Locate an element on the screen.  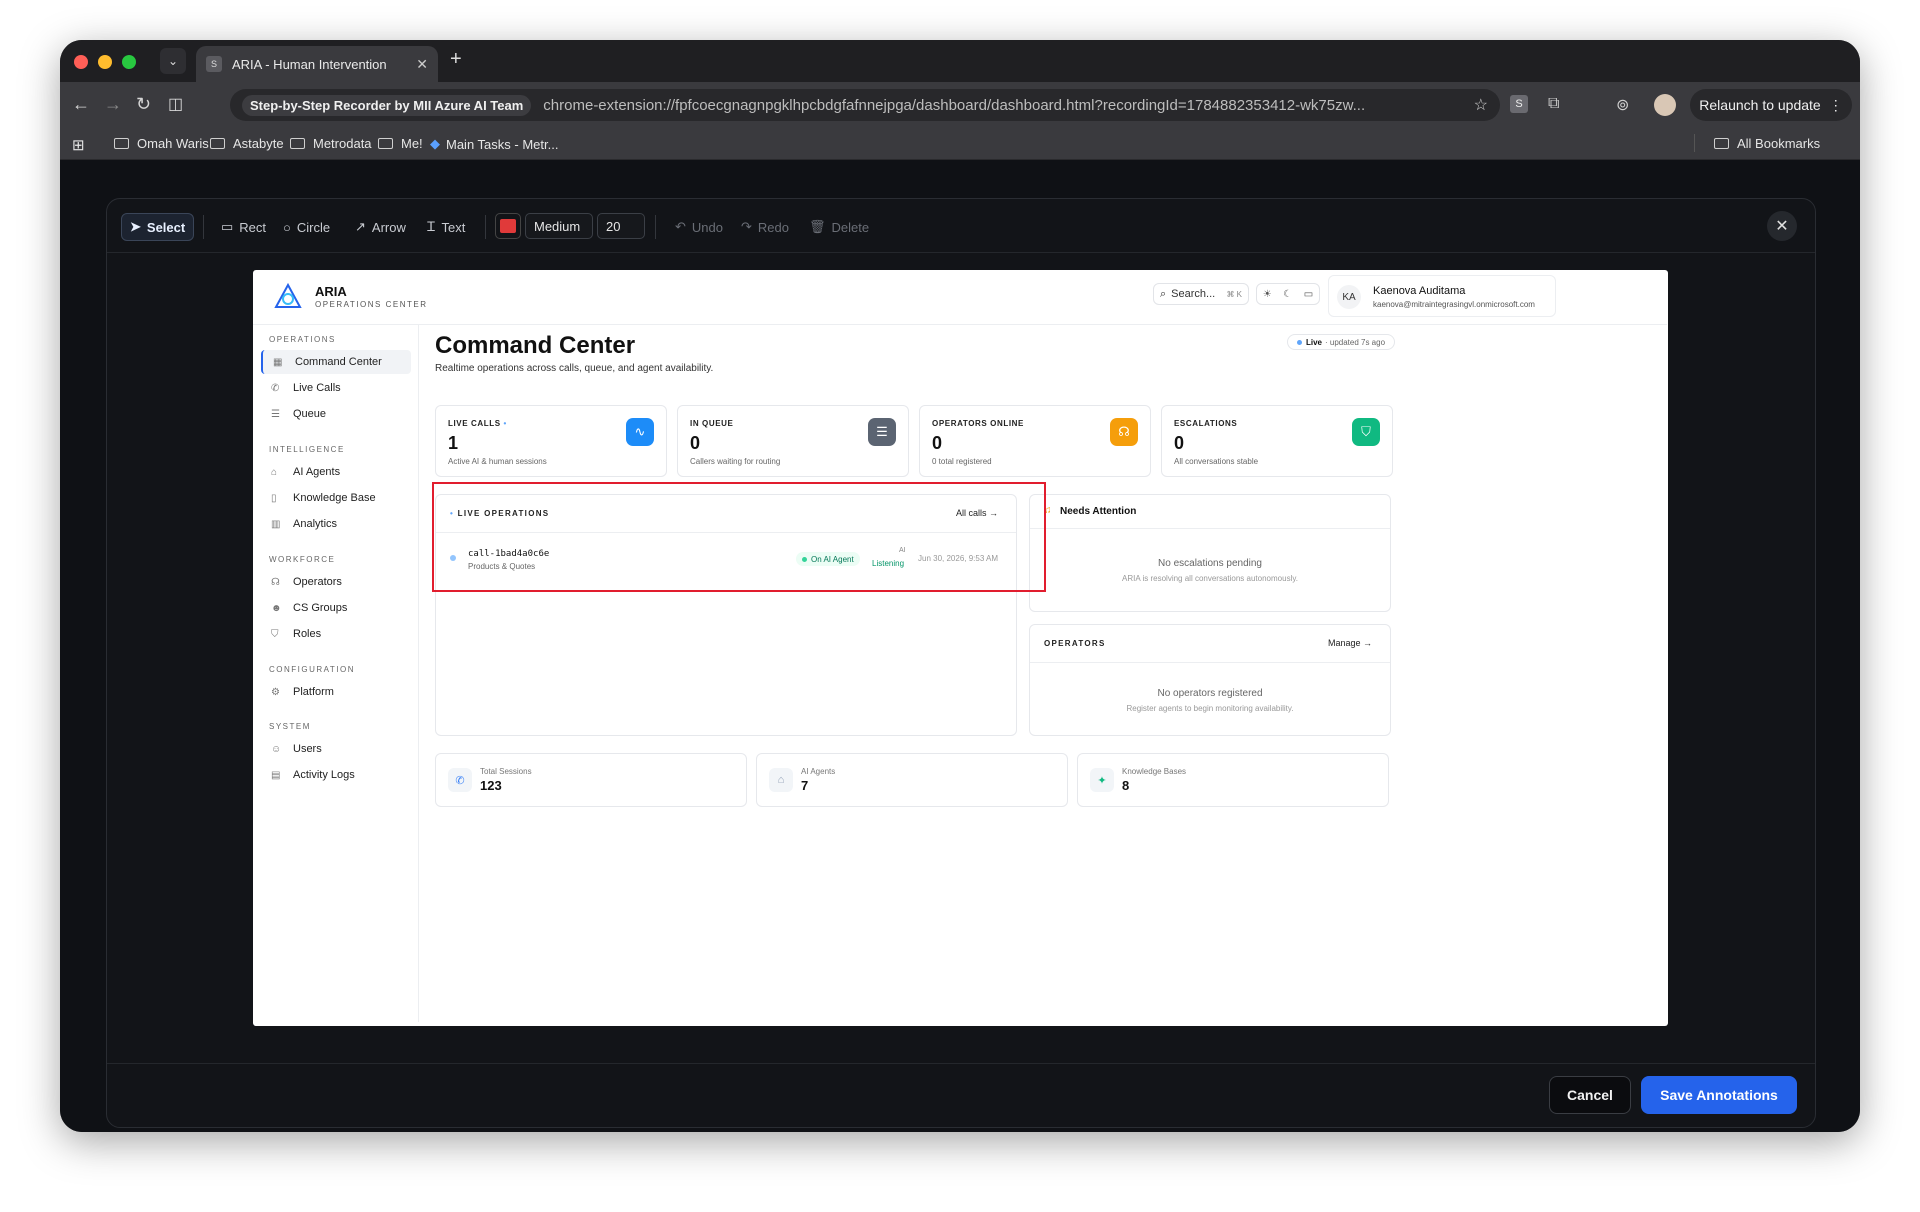
panel-header: ♫ Needs Attention is located at coordinates (1210, 512).